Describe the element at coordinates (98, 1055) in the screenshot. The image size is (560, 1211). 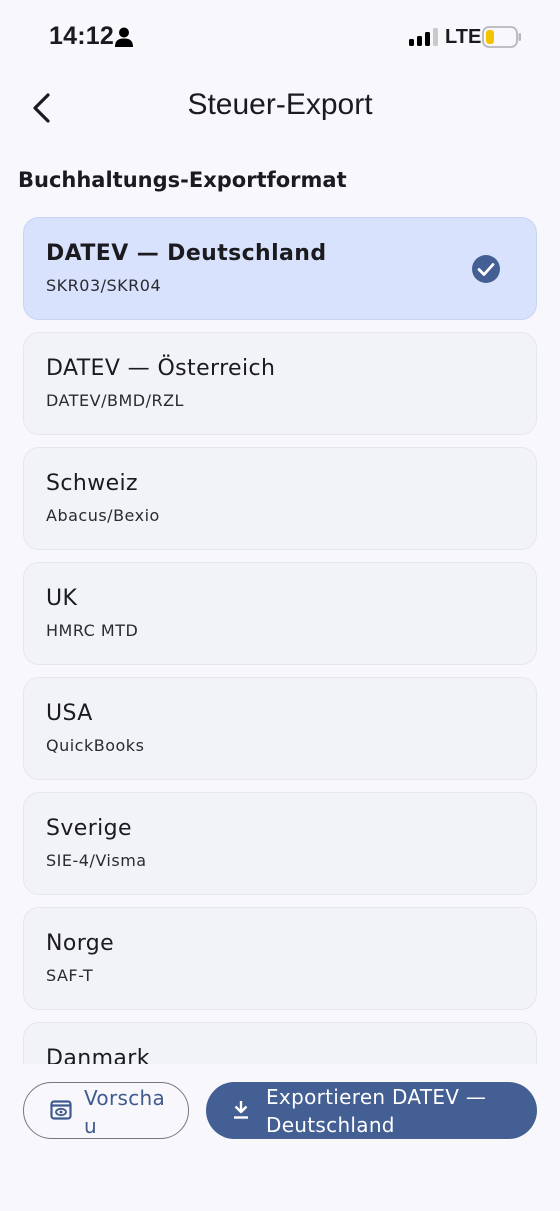
I see `format-name: Danmark` at that location.